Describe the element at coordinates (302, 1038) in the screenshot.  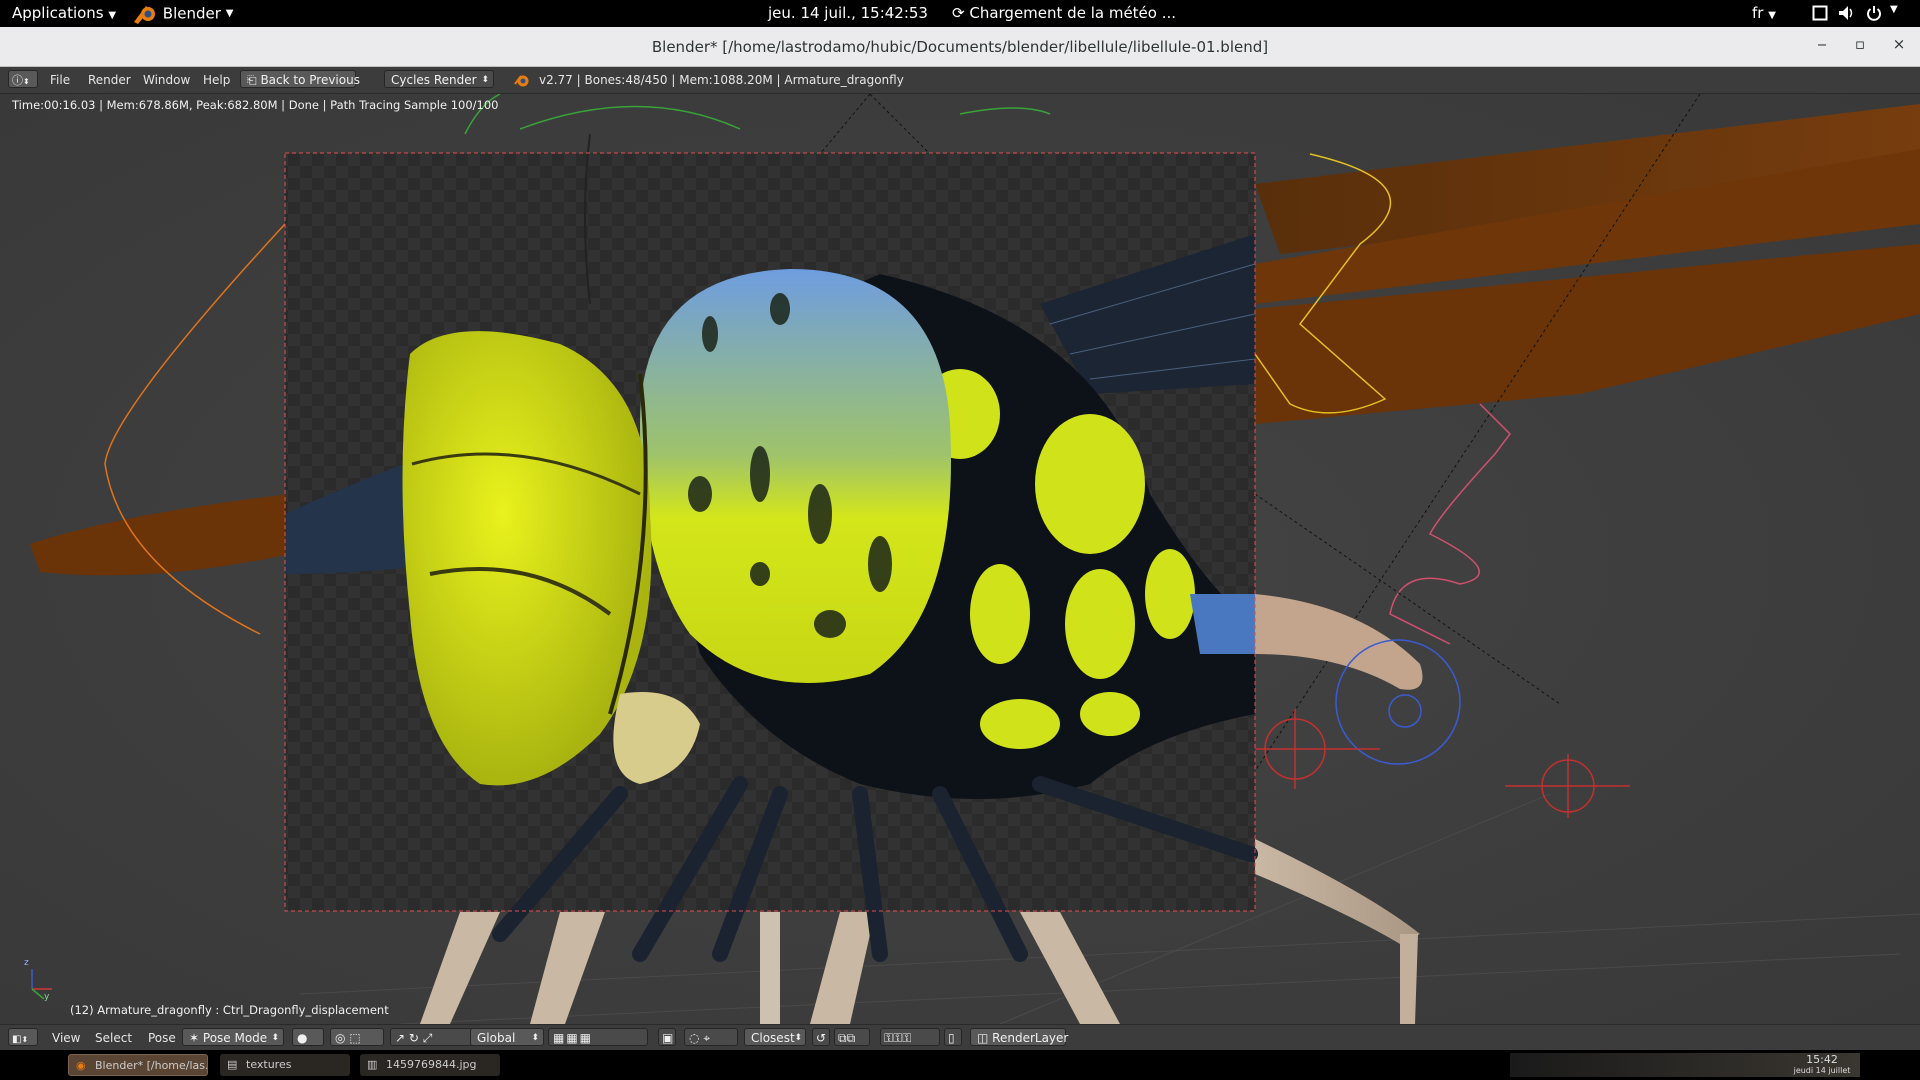
I see `shading-sphere-icon: ●` at that location.